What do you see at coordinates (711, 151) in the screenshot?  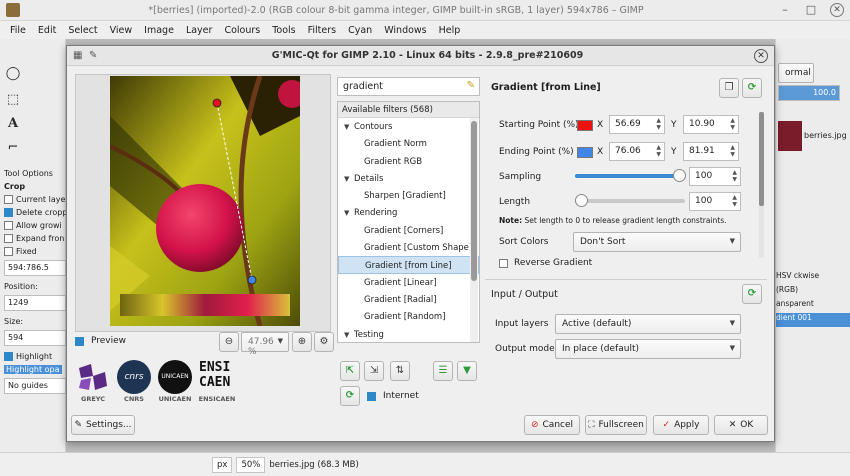 I see `end-y-spinbox: 81.91 ▲ ▼` at bounding box center [711, 151].